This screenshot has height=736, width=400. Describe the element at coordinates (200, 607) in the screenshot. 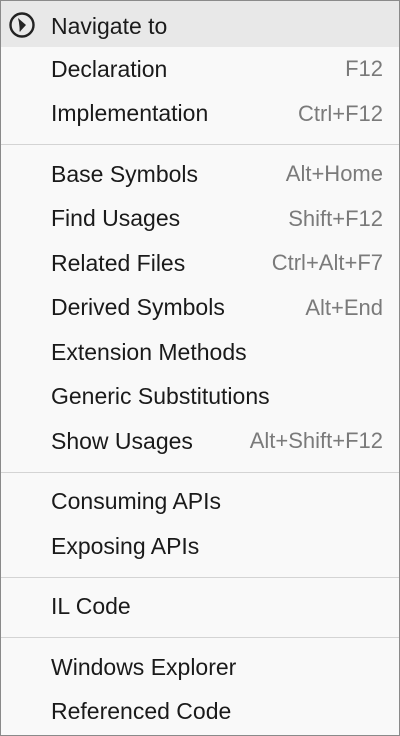

I see `menu-item-il-code: IL Code` at that location.